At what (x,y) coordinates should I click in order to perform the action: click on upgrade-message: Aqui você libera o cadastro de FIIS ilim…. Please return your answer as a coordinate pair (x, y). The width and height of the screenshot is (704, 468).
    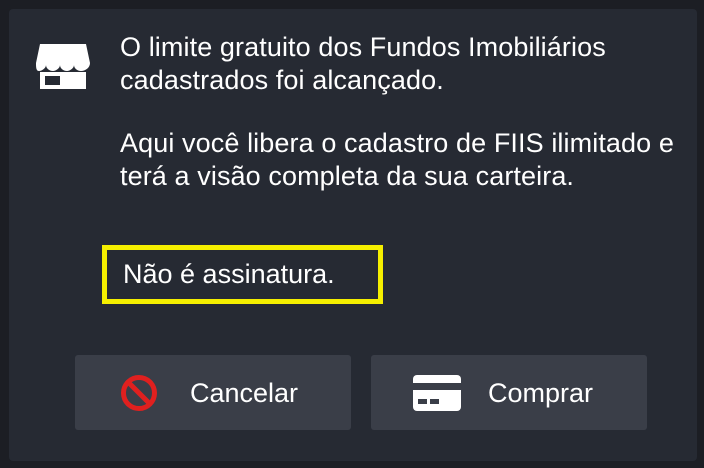
    Looking at the image, I should click on (397, 159).